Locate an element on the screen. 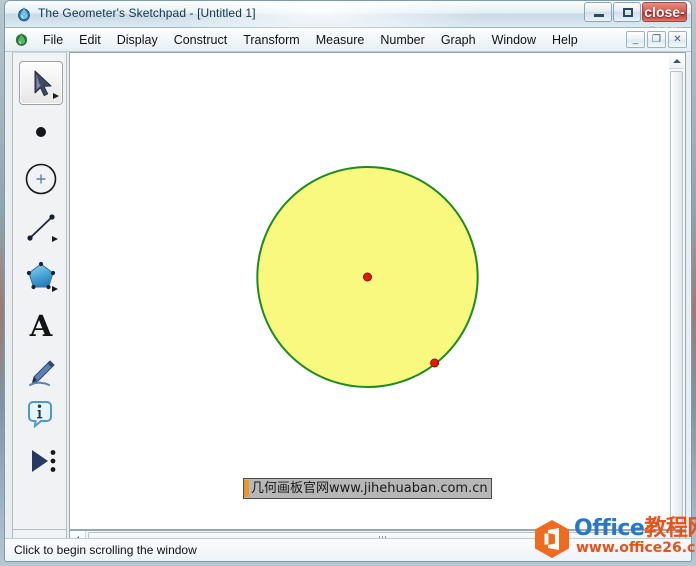 The image size is (696, 566). vertical-scrollbar is located at coordinates (677, 291).